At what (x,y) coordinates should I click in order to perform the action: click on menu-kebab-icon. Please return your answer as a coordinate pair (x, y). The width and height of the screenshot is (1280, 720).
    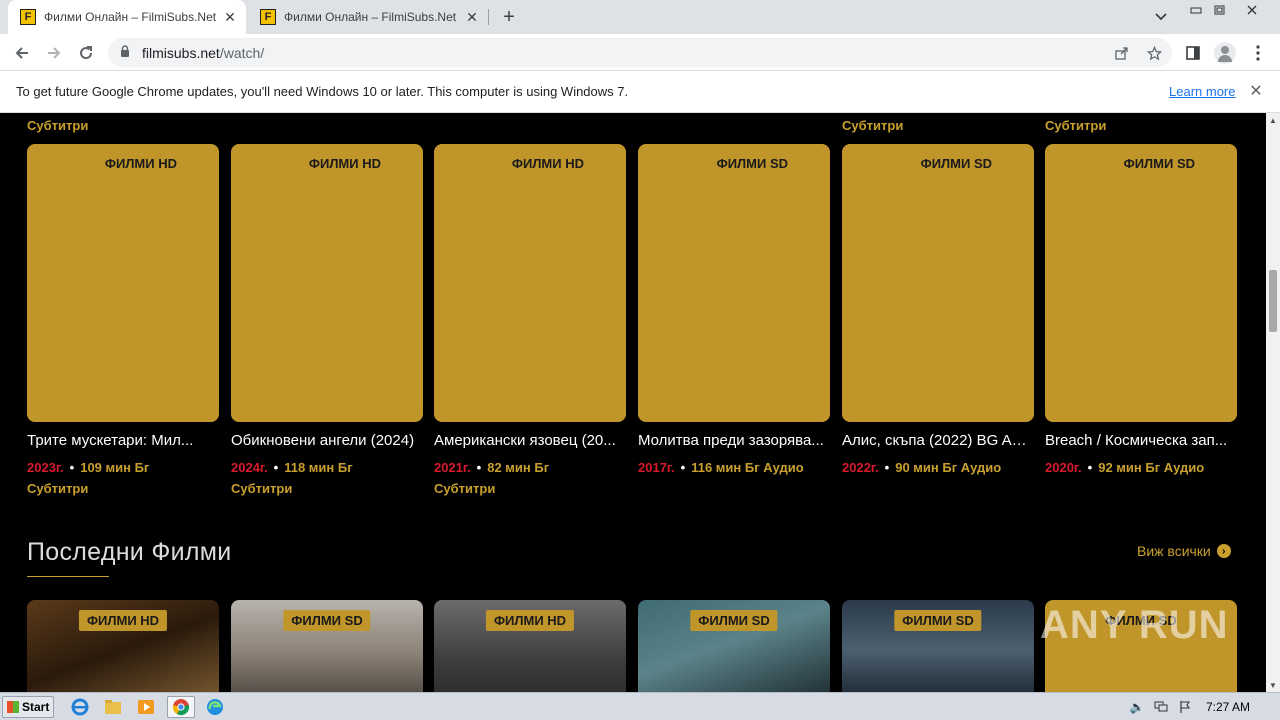
    Looking at the image, I should click on (1258, 53).